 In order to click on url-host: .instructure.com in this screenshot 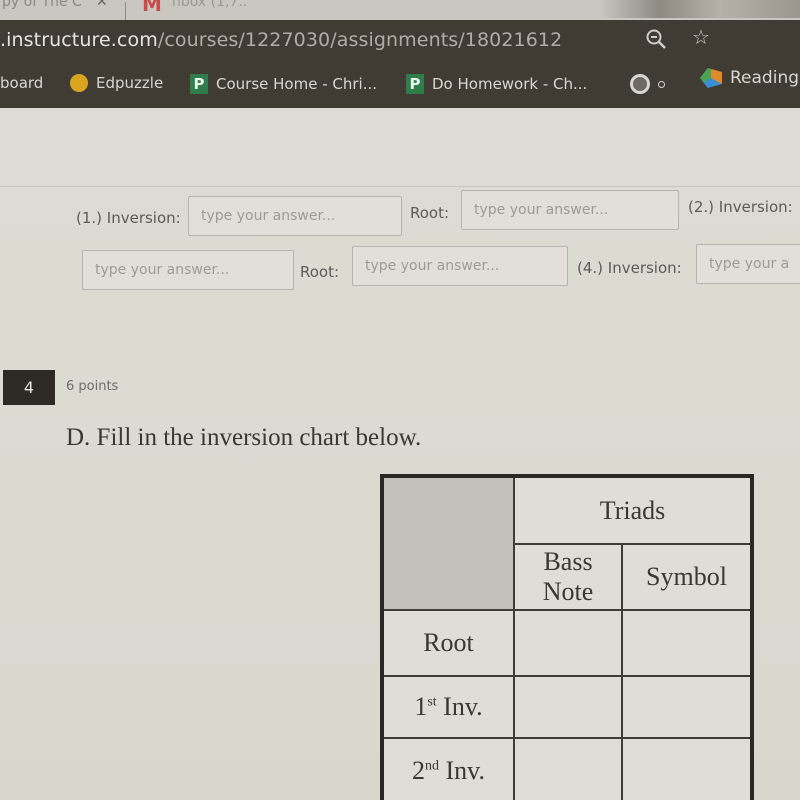, I will do `click(79, 40)`.